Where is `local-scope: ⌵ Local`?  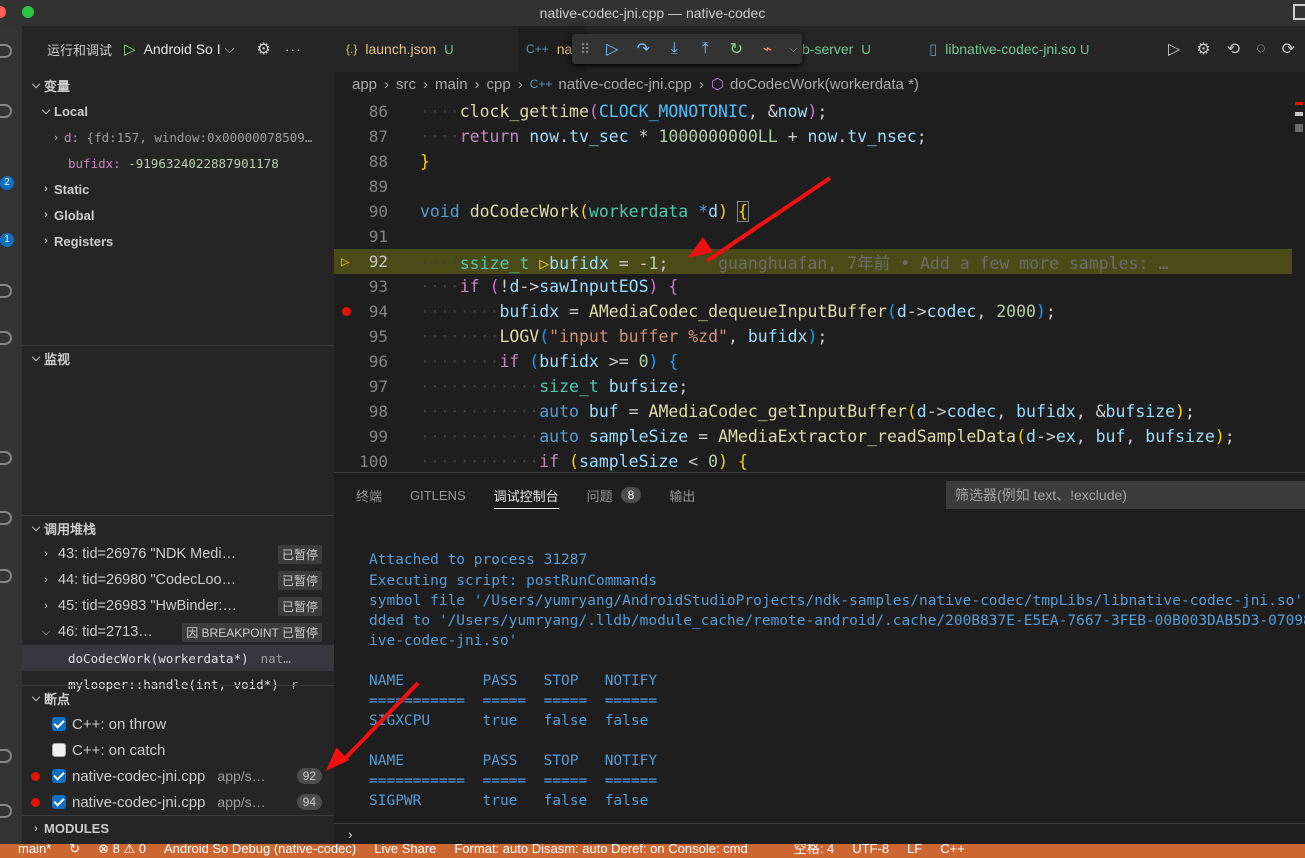 local-scope: ⌵ Local is located at coordinates (178, 111).